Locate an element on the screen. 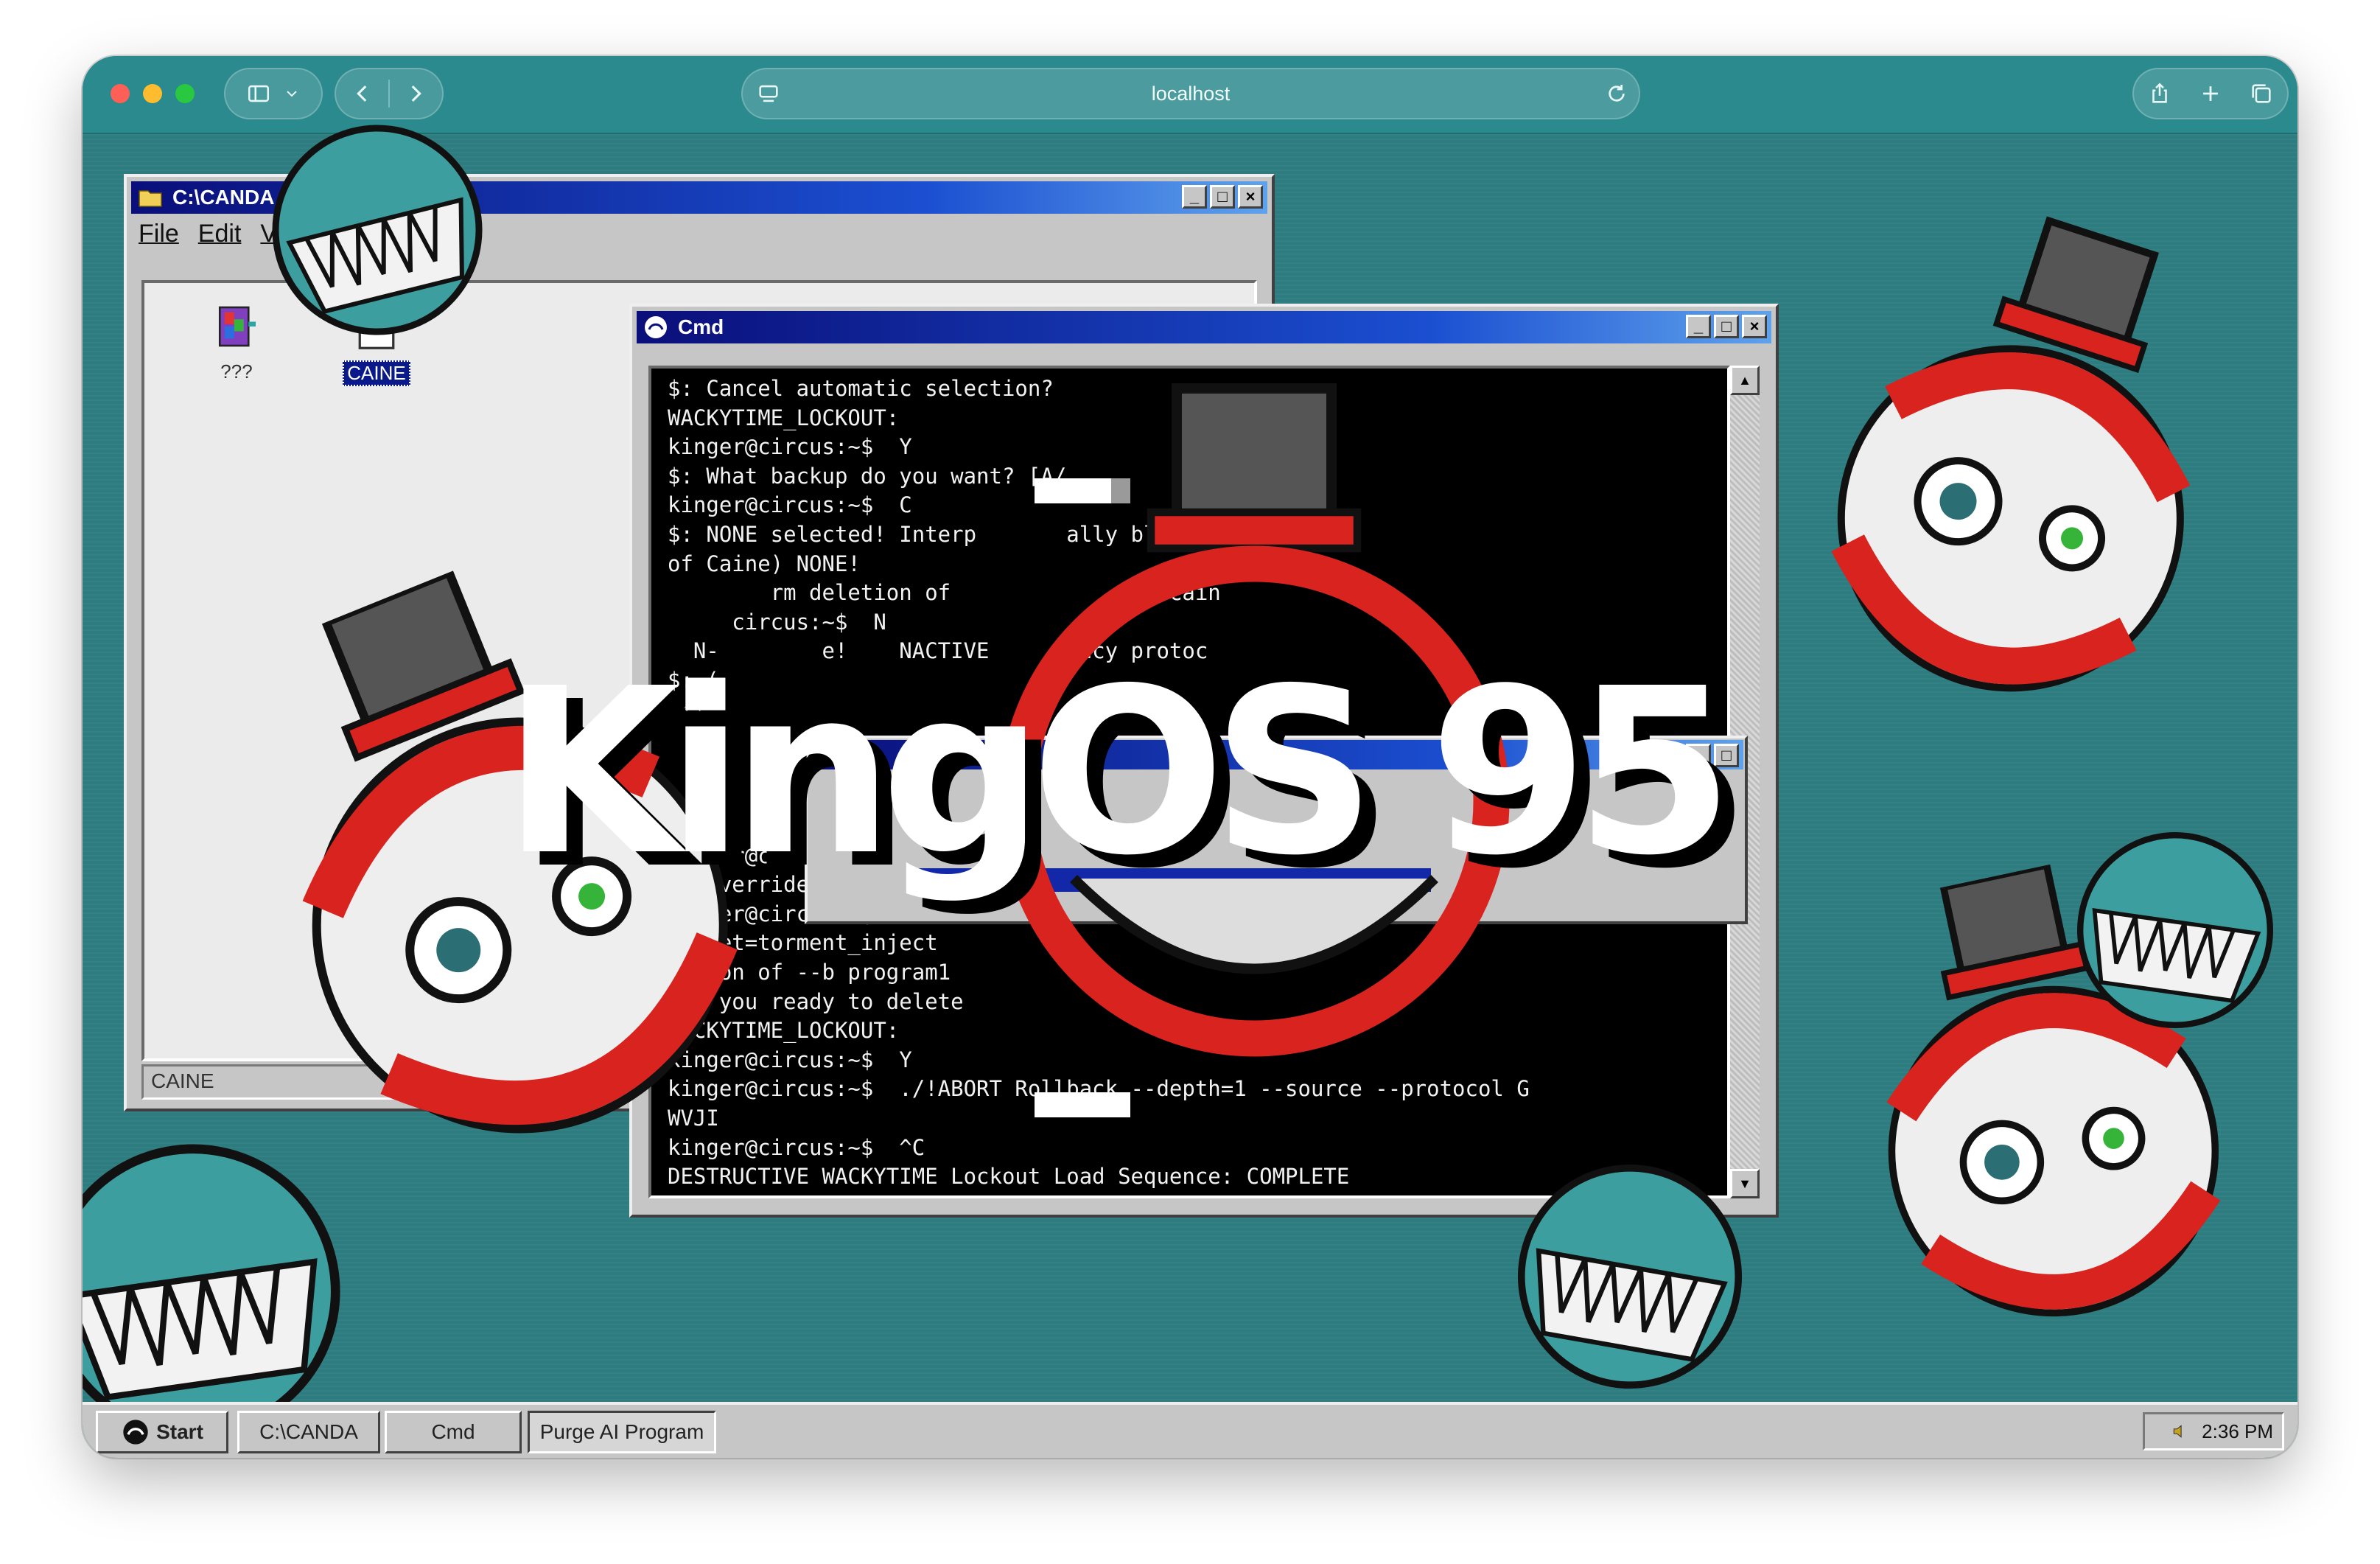 The height and width of the screenshot is (1564, 2380). status-text: CAINE is located at coordinates (182, 1080).